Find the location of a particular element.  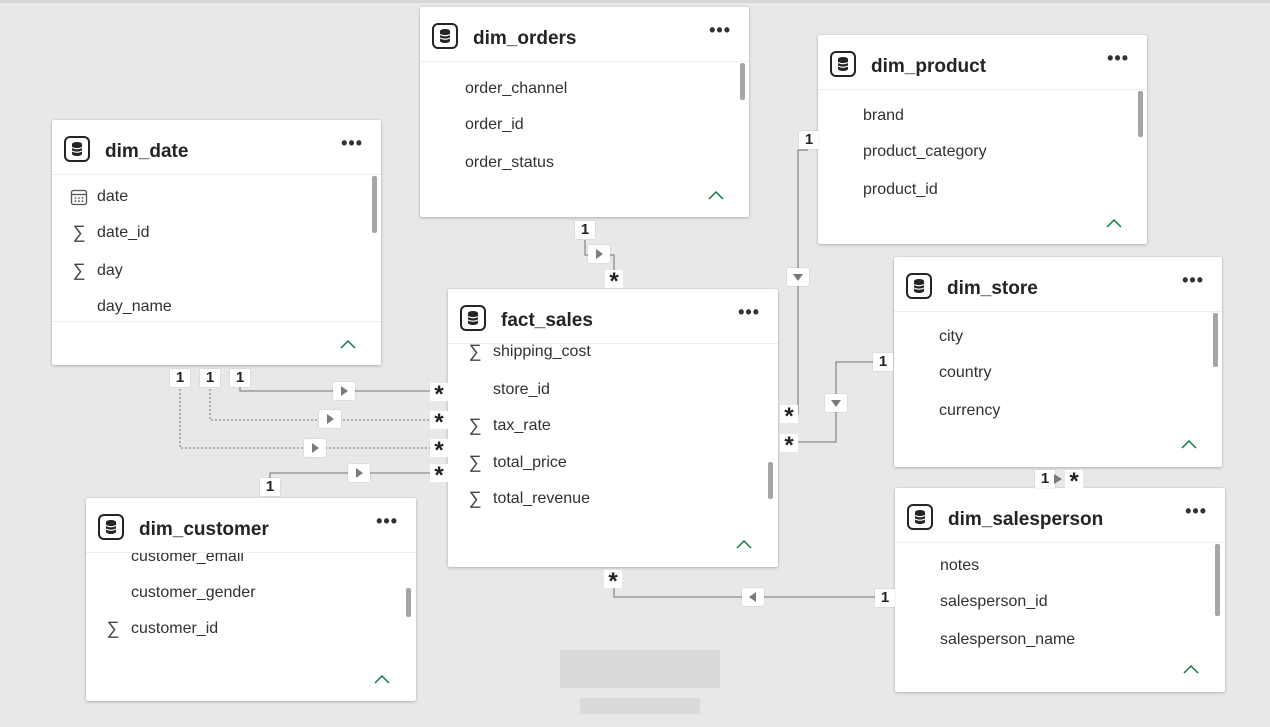

table-card-dim-store: dim_store ••• city country currency is located at coordinates (1058, 362).